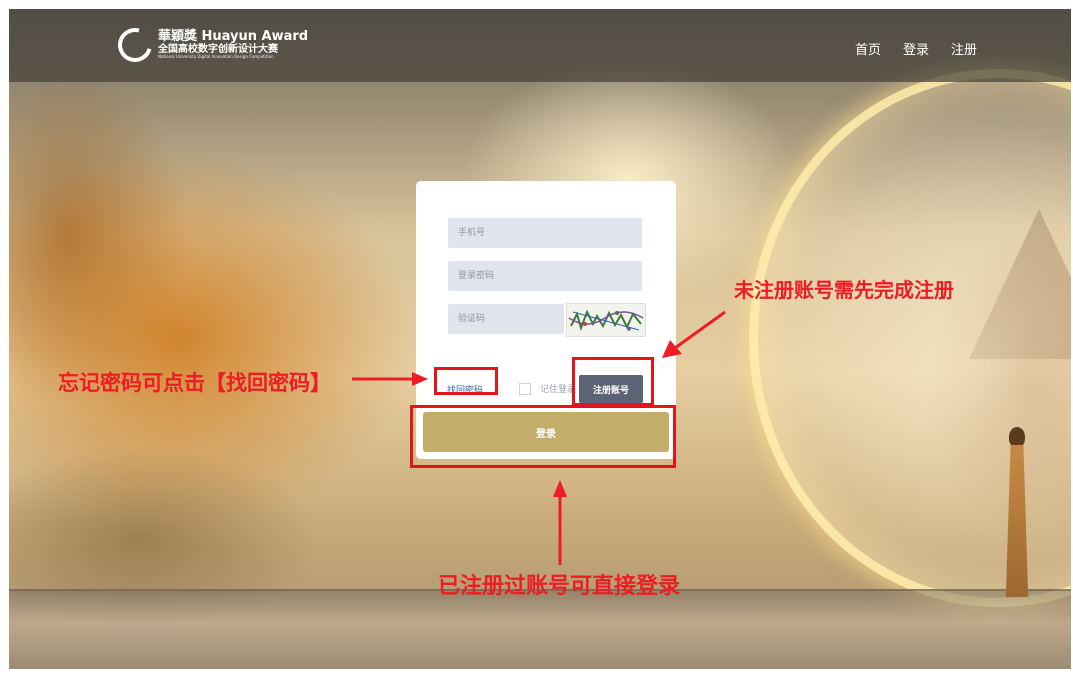  I want to click on forgot-annotation: 忘记密码可点击【找回密码】, so click(194, 383).